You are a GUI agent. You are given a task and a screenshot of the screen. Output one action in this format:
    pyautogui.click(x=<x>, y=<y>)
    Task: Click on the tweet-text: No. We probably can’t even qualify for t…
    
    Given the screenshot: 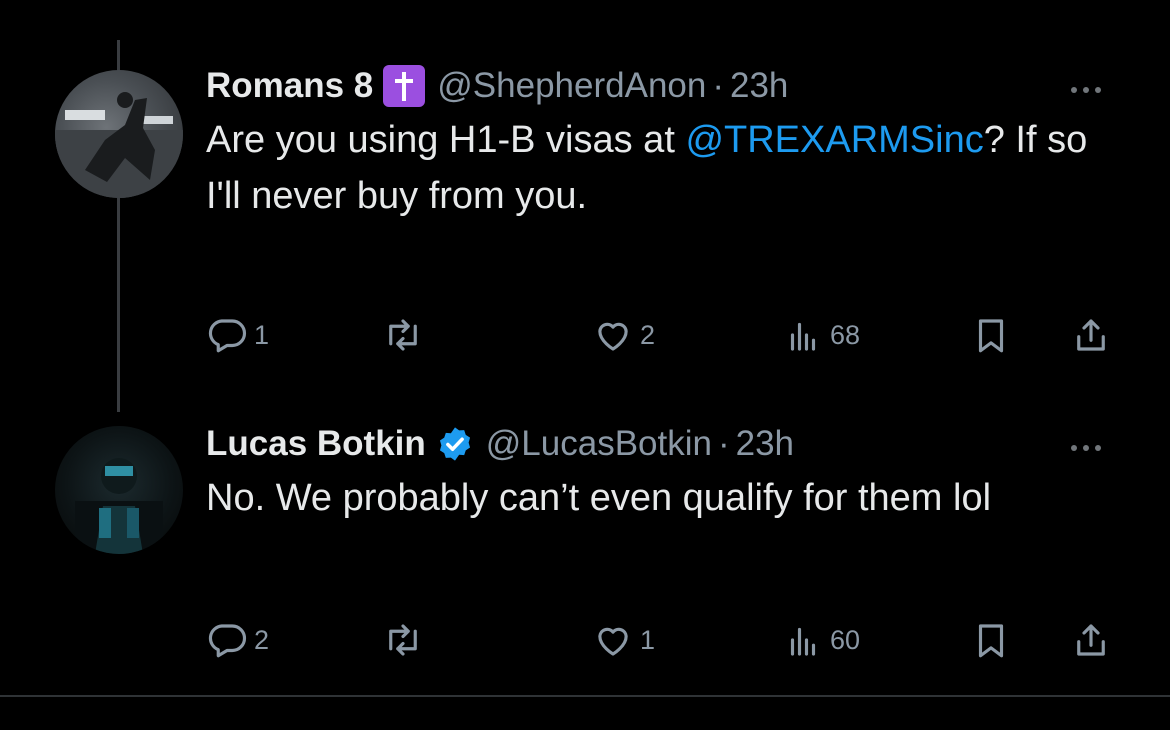 What is the action you would take?
    pyautogui.click(x=599, y=498)
    